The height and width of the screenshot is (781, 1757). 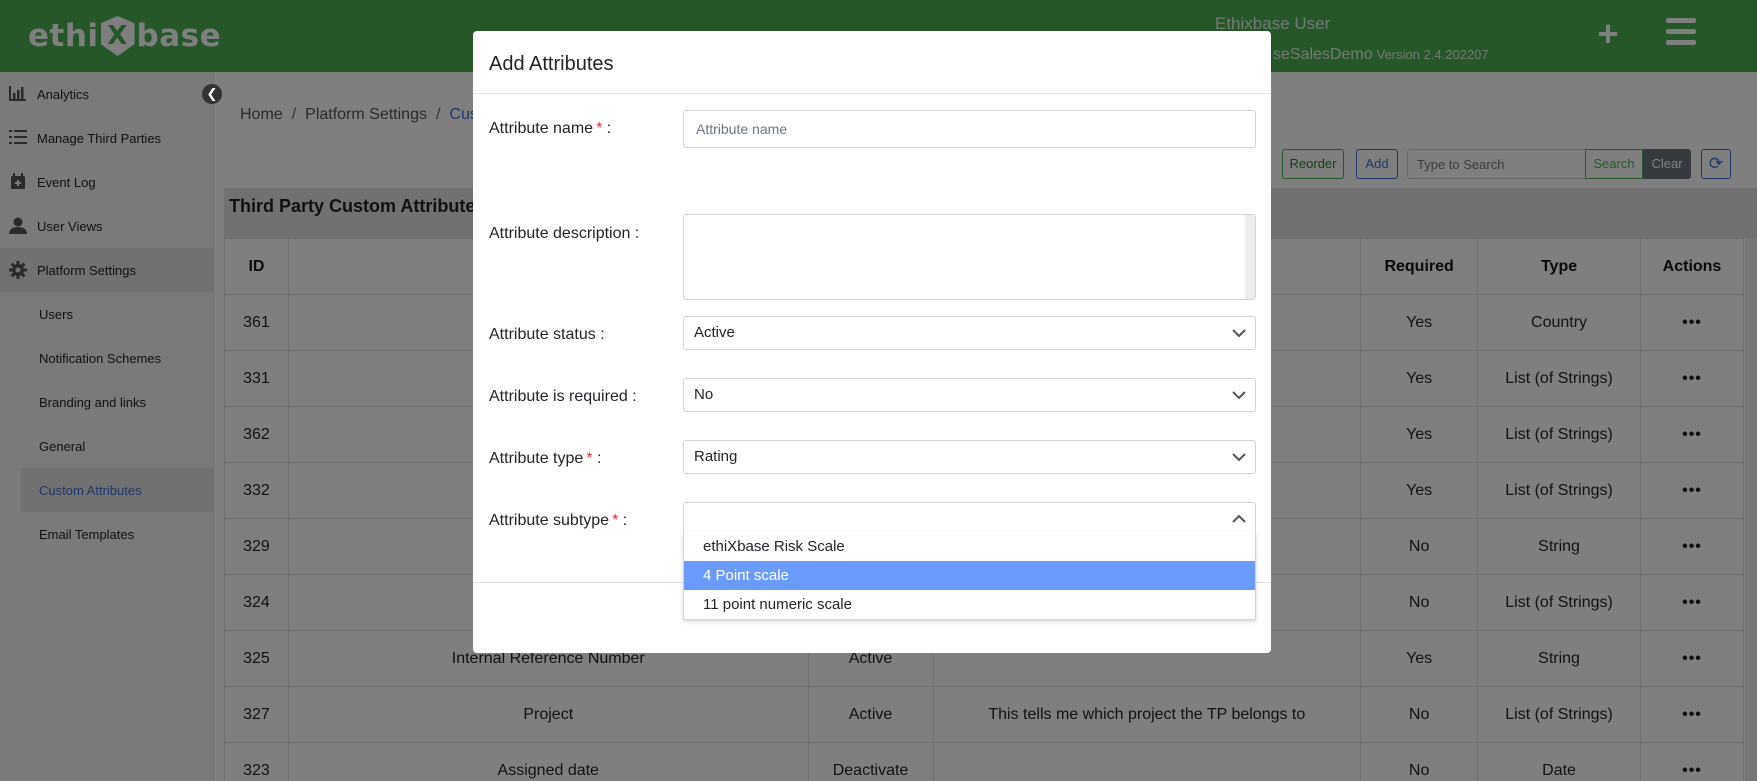 I want to click on select-value: Rating, so click(x=716, y=456).